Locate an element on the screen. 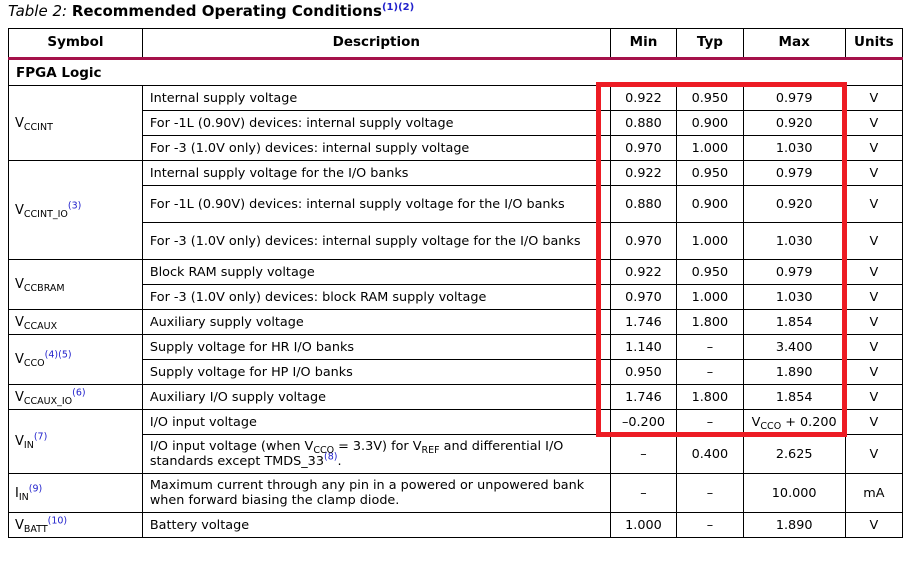 The image size is (911, 587). symbol-iin: IIN(9) is located at coordinates (75, 493).